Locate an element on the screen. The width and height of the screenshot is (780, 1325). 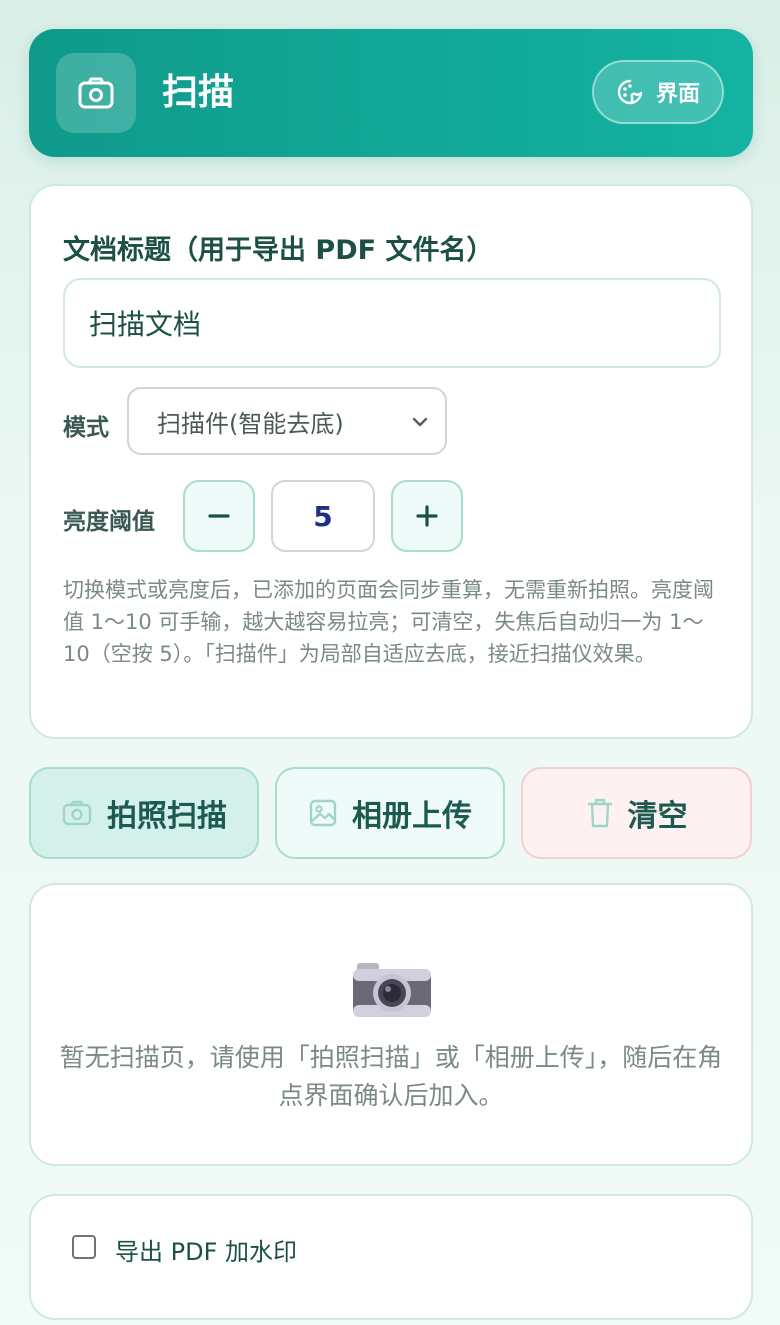
app-header: 扫描 界面 is located at coordinates (391, 93).